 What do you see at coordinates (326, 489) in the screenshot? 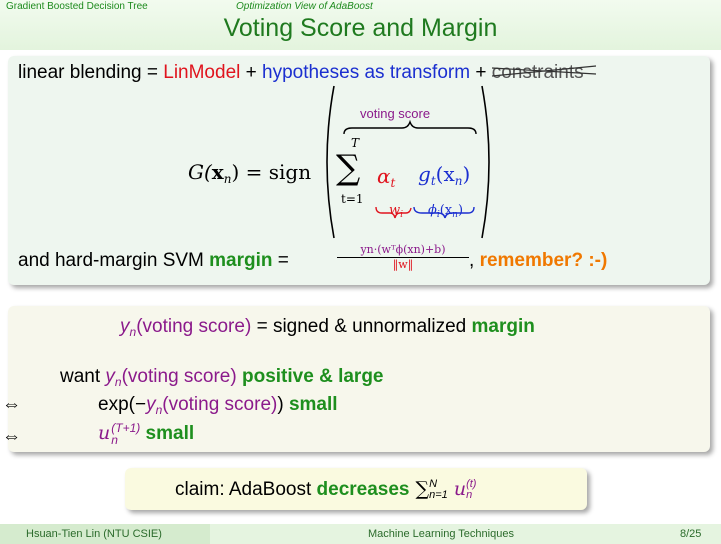
I see `claim-line: claim: AdaBoost decreases ∑ Nn=1 u (t) n` at bounding box center [326, 489].